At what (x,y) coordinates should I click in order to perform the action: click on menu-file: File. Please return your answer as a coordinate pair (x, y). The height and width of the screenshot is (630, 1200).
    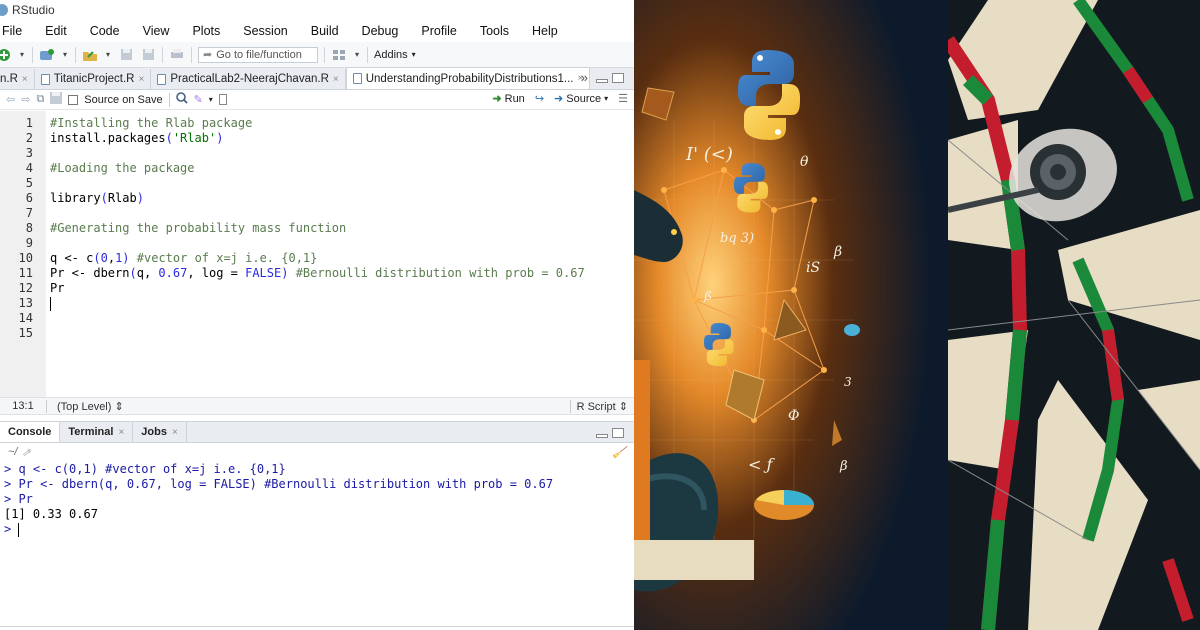
    Looking at the image, I should click on (12, 31).